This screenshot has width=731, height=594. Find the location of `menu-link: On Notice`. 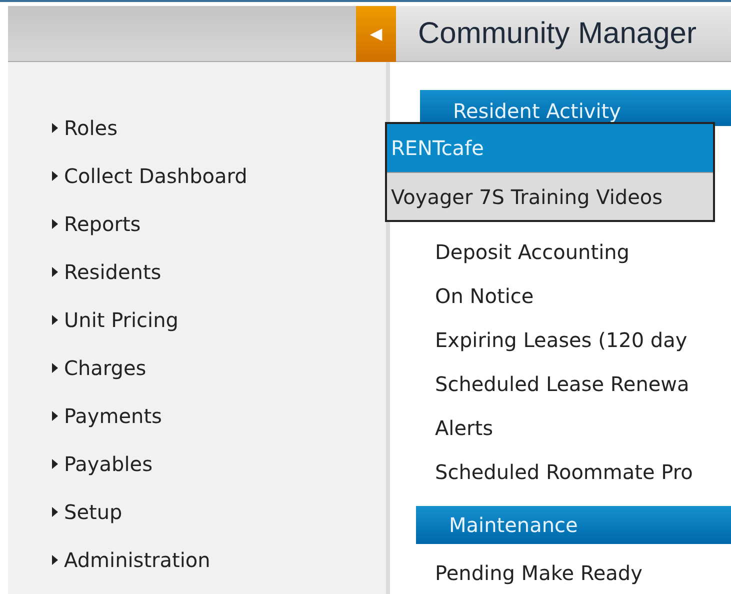

menu-link: On Notice is located at coordinates (583, 296).